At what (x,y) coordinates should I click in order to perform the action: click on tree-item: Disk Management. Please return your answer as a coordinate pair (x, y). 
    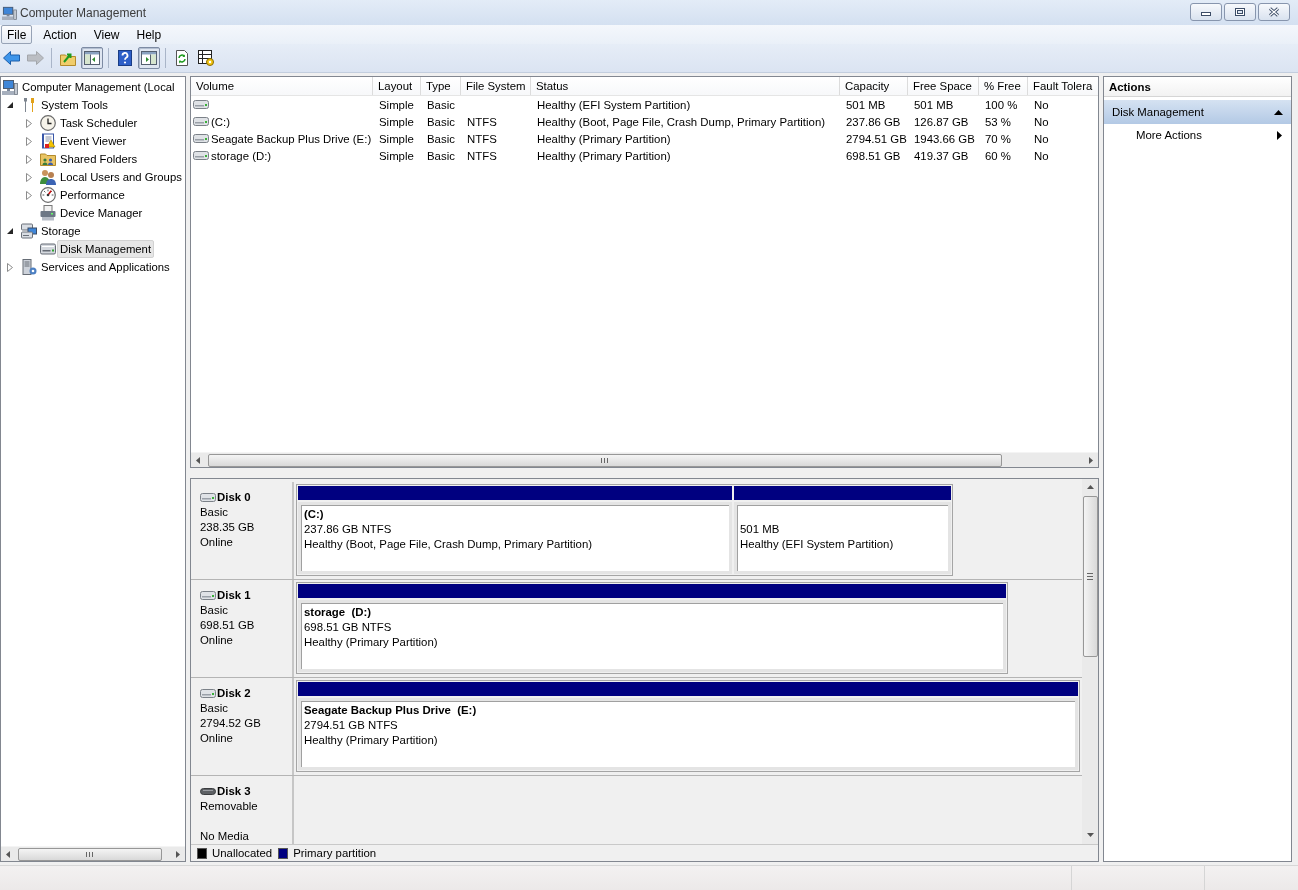
    Looking at the image, I should click on (106, 249).